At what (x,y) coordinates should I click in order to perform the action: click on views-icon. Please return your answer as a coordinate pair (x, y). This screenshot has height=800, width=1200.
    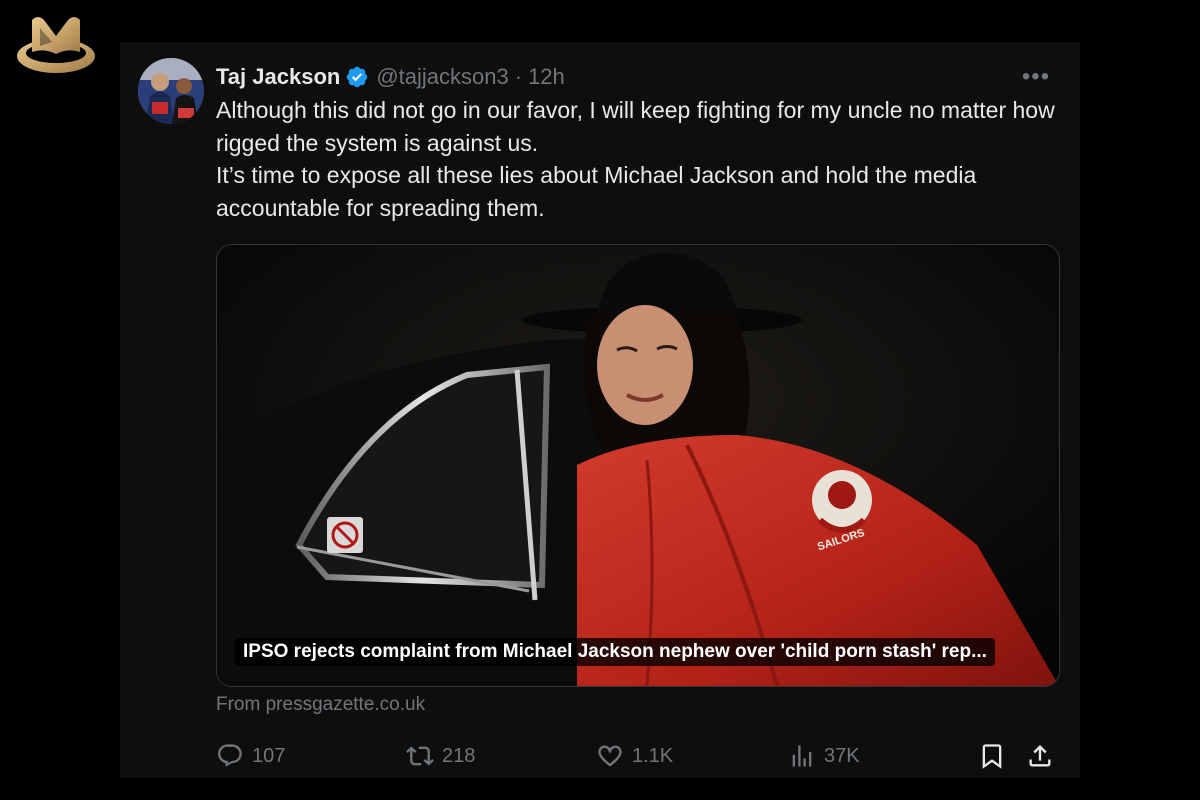
    Looking at the image, I should click on (802, 756).